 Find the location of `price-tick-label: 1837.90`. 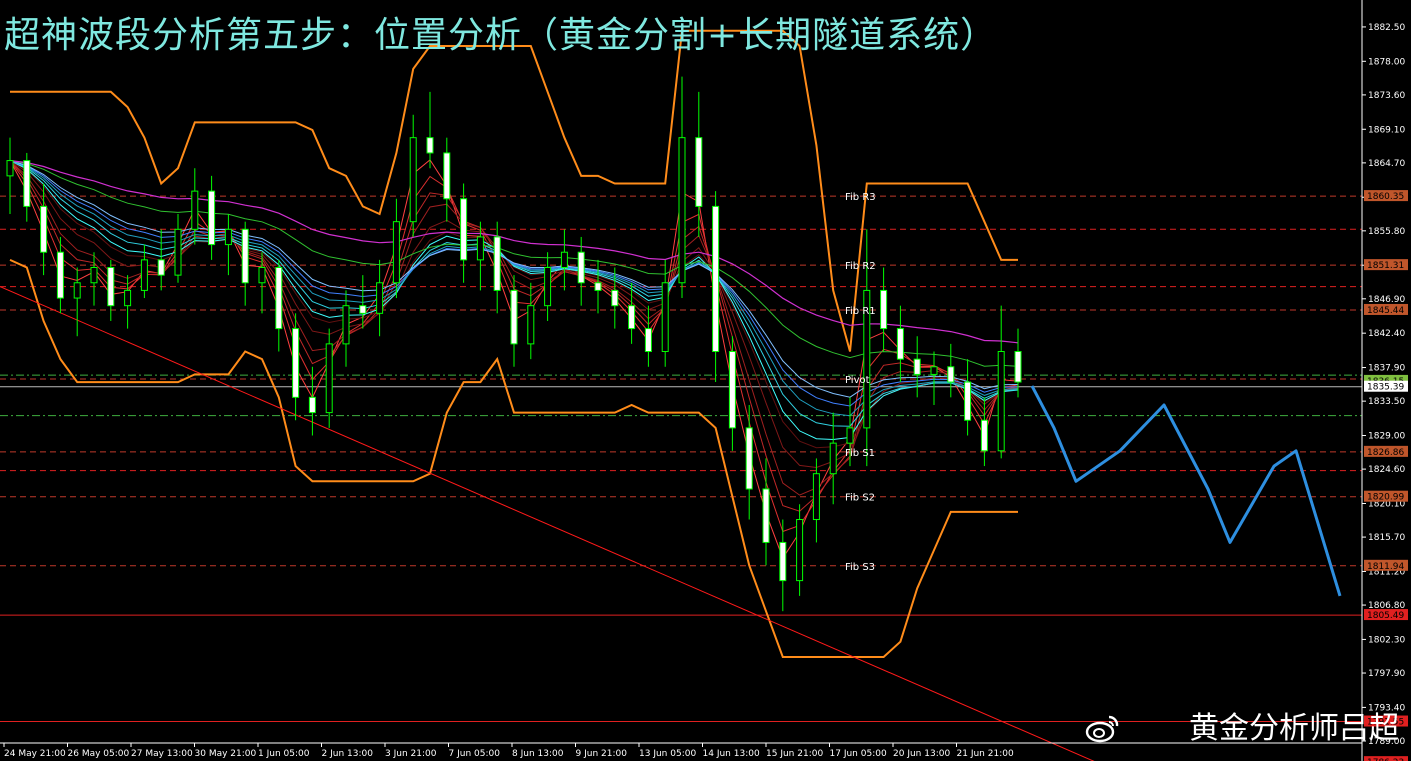

price-tick-label: 1837.90 is located at coordinates (1386, 369).